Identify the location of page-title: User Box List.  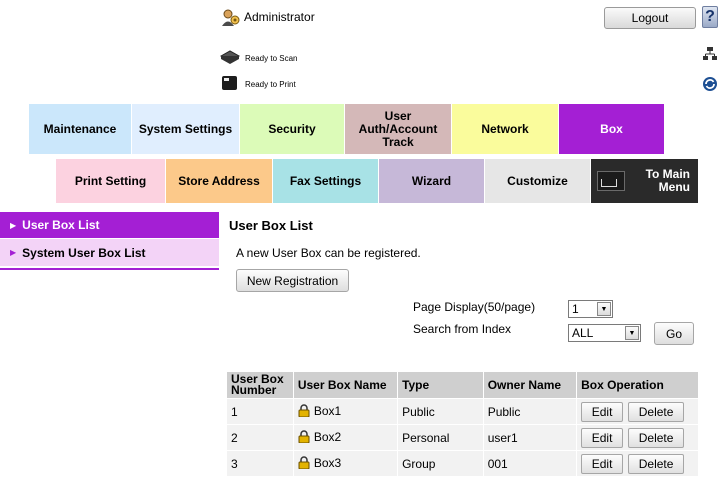
(271, 225).